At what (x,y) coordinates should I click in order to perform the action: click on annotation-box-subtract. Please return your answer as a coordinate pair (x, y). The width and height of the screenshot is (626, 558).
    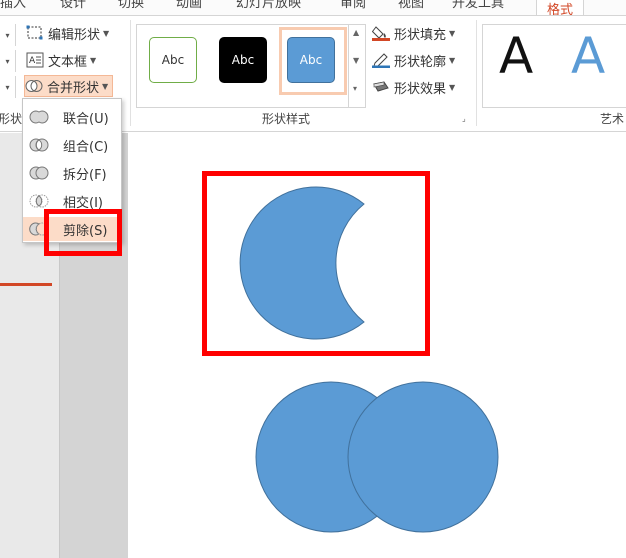
    Looking at the image, I should click on (83, 232).